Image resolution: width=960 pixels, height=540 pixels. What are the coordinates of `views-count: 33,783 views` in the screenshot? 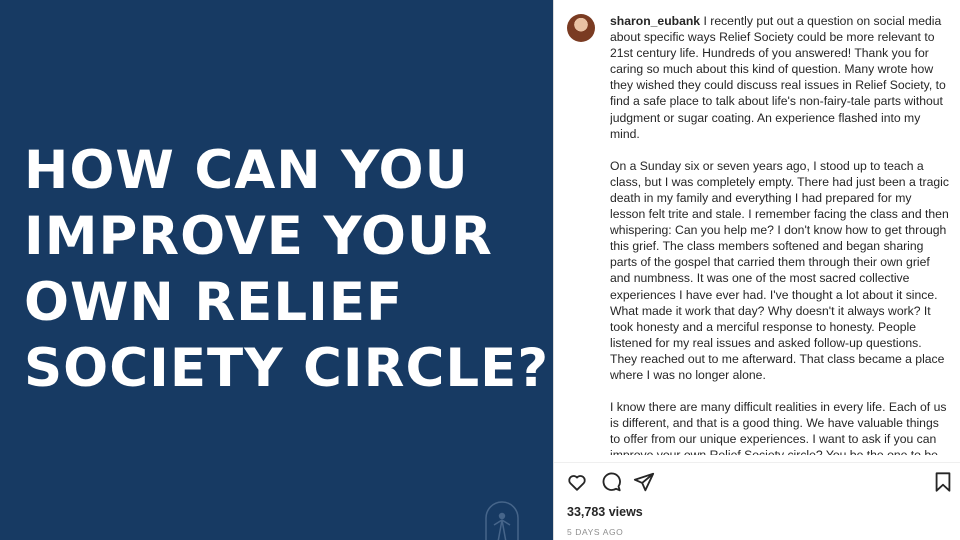 It's located at (605, 512).